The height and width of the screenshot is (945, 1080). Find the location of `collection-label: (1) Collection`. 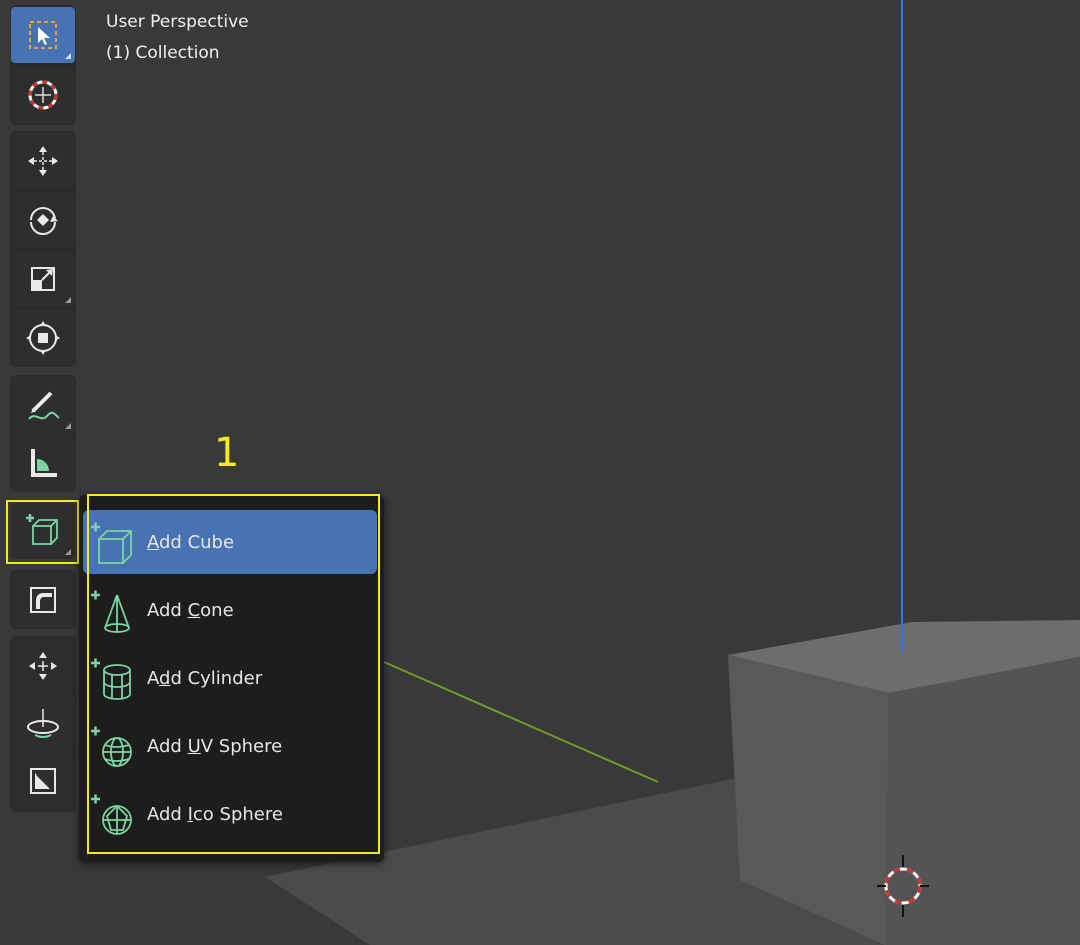

collection-label: (1) Collection is located at coordinates (163, 53).